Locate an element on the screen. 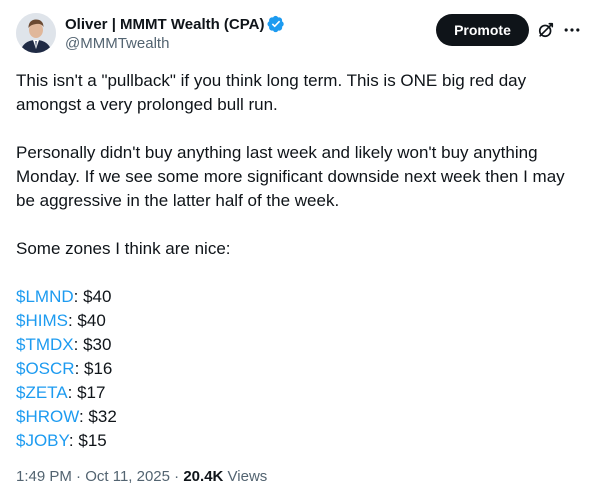 Image resolution: width=594 pixels, height=498 pixels. avatar is located at coordinates (36, 33).